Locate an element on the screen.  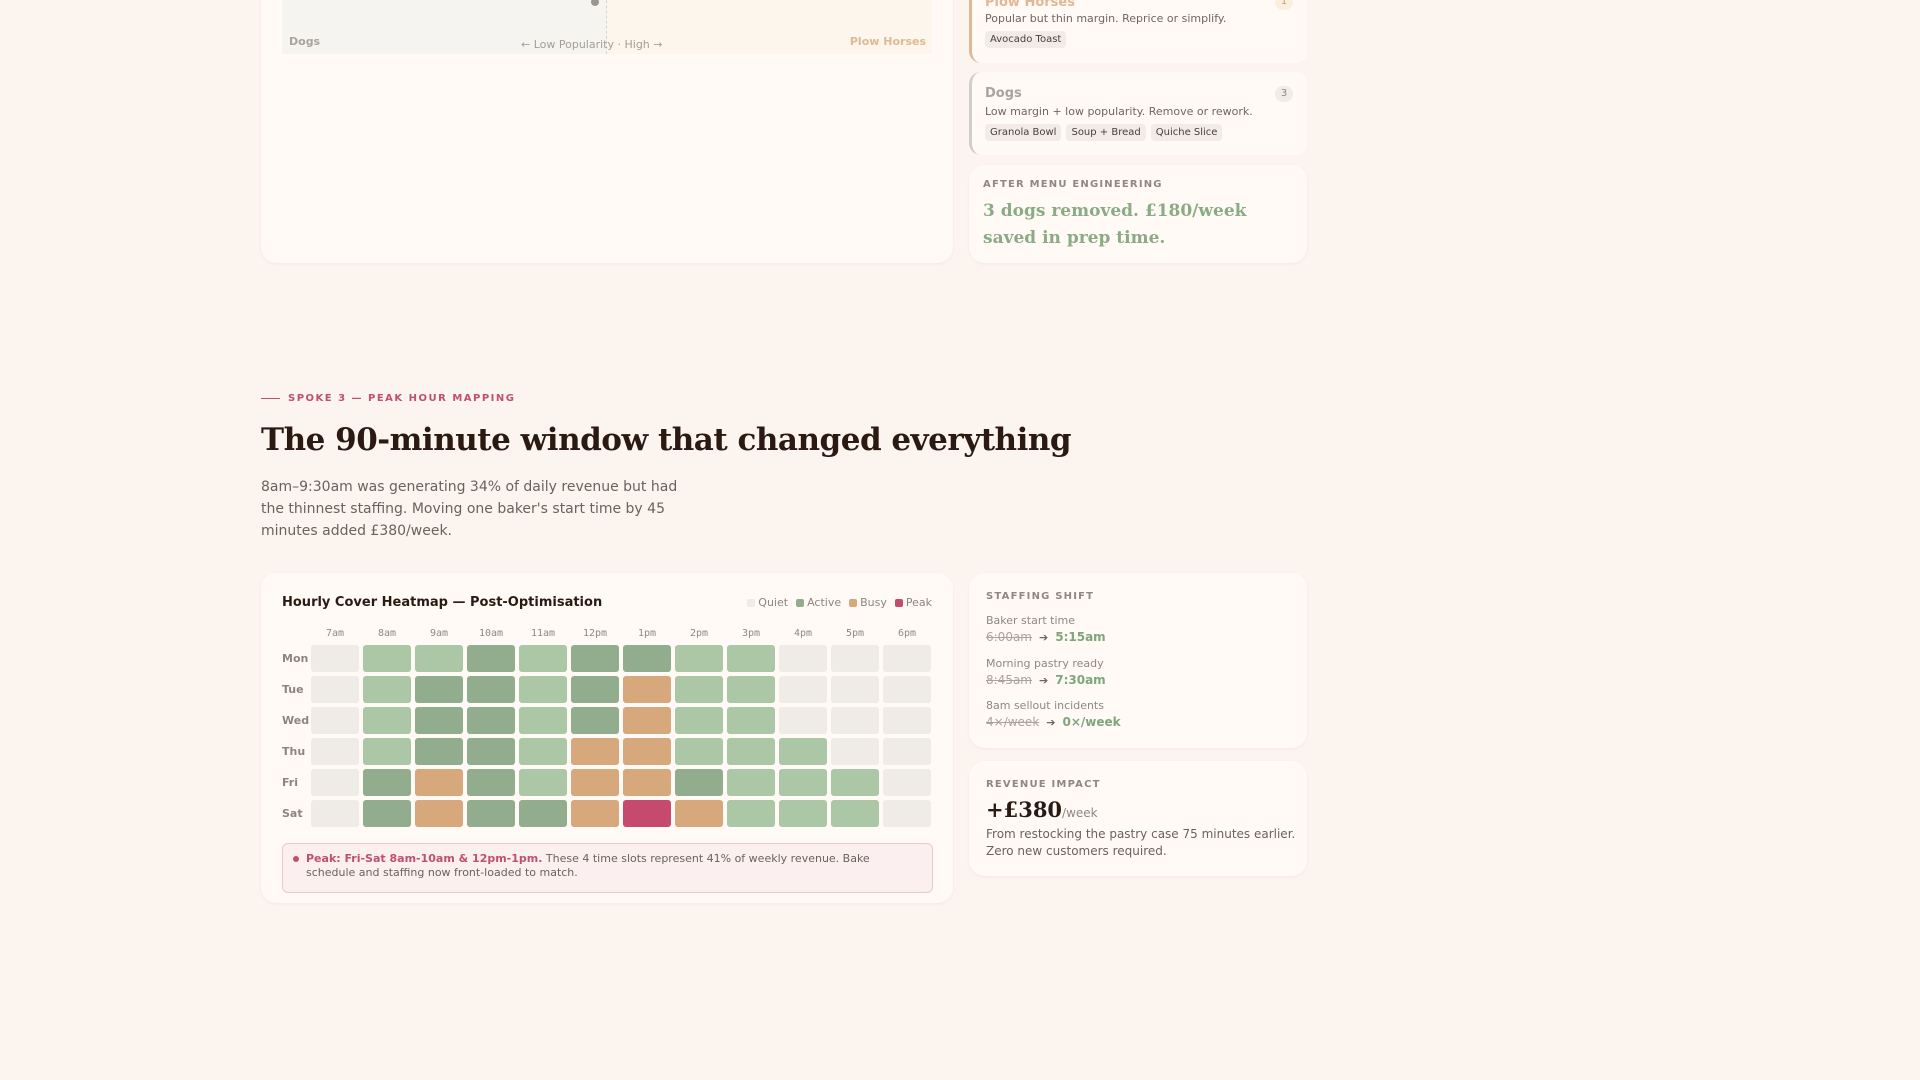
staff-row-label: 8am sellout incidents is located at coordinates (1045, 705).